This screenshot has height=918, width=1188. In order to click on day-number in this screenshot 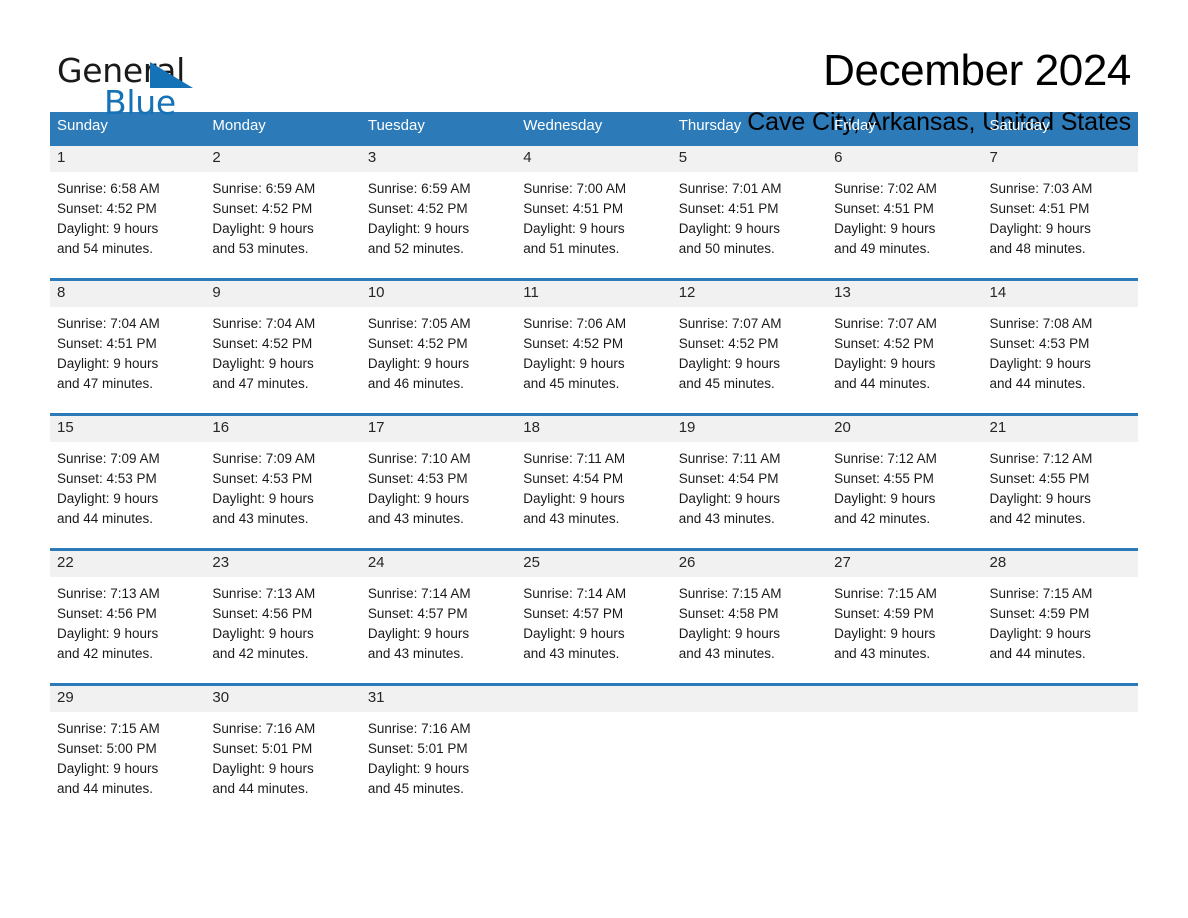, I will do `click(1060, 699)`.